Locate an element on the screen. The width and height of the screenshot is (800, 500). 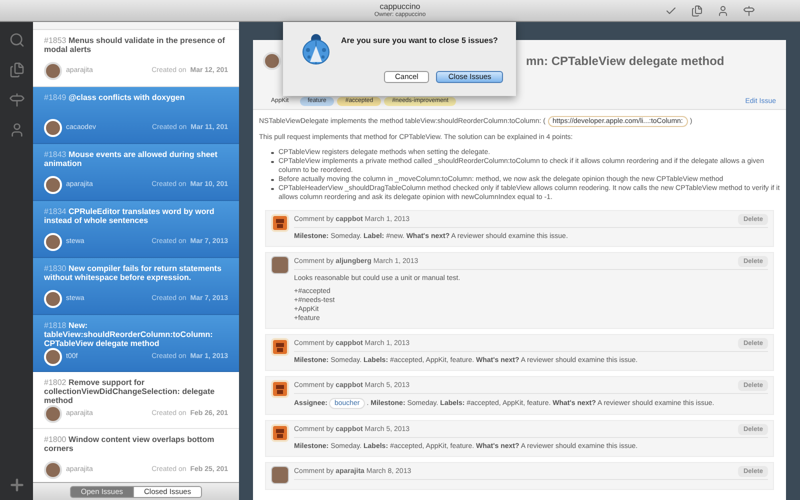
check-icon is located at coordinates (671, 11).